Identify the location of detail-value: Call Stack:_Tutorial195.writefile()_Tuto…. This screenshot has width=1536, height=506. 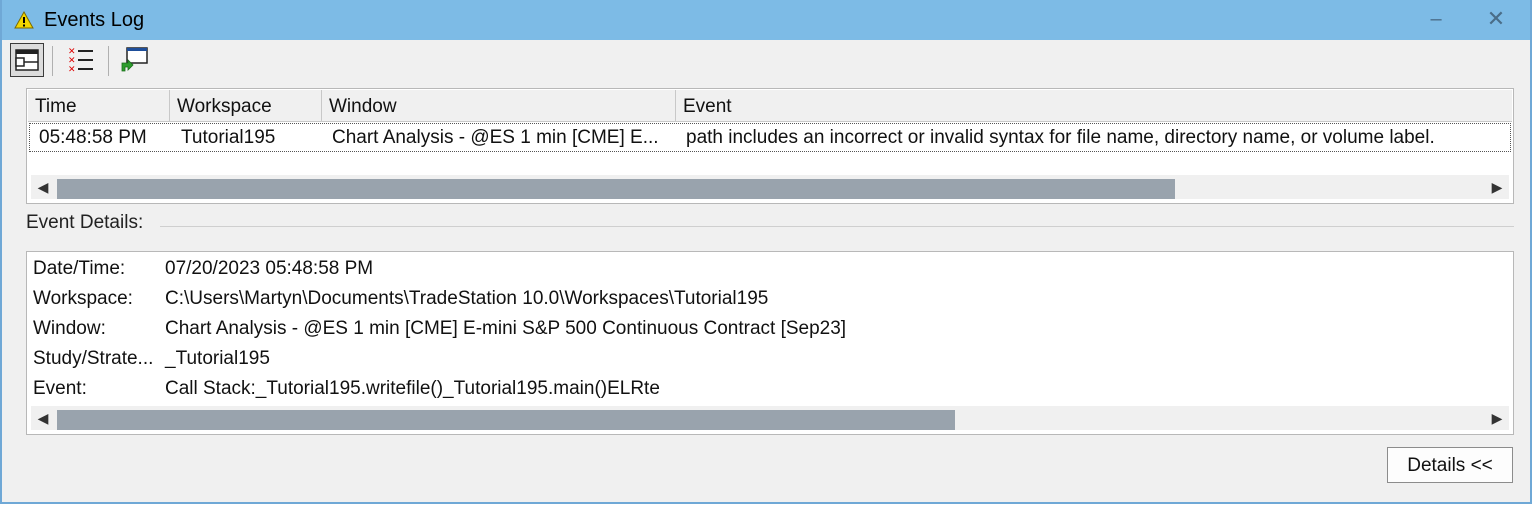
(412, 388).